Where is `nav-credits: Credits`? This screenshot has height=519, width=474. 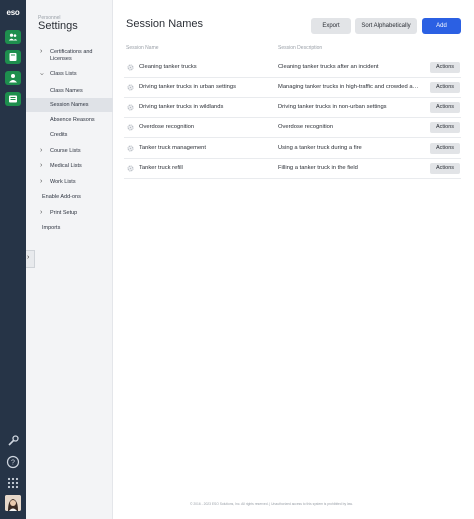
nav-credits: Credits is located at coordinates (69, 135).